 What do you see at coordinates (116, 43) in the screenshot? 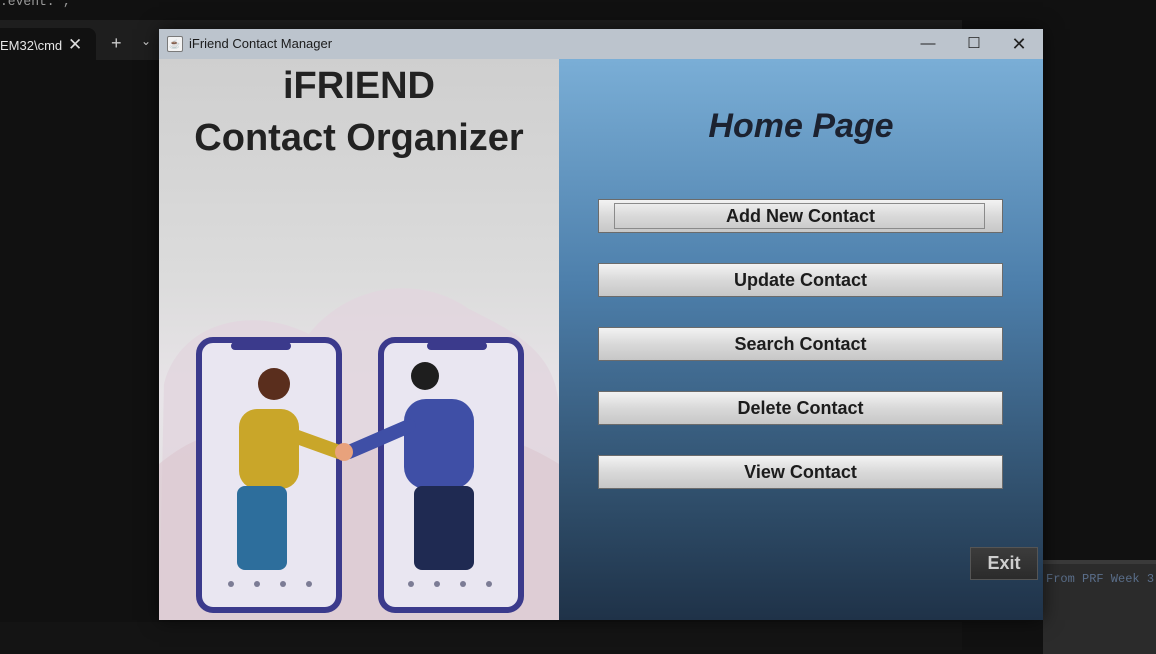
I see `new-tab-icon: +` at bounding box center [116, 43].